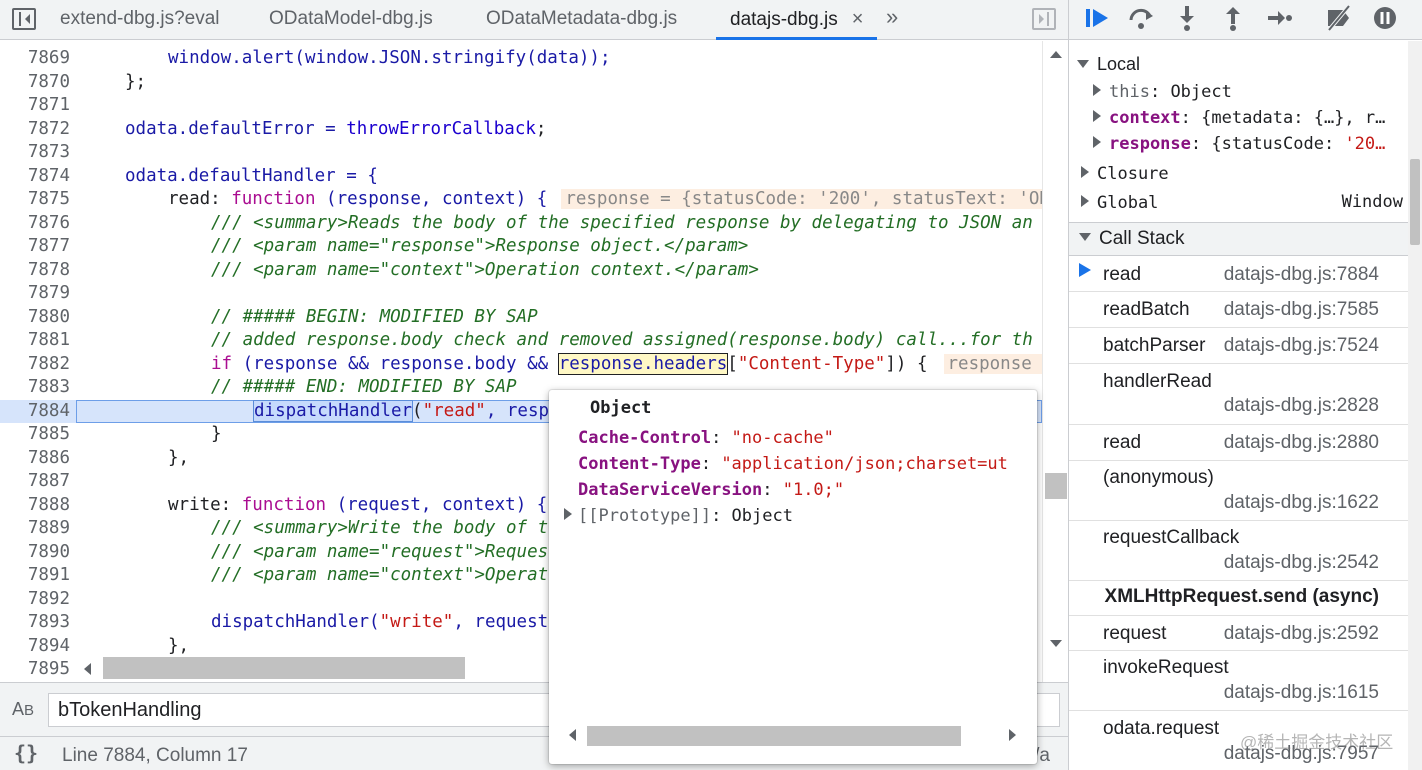 The image size is (1422, 770). I want to click on prototype-entry: [[Prototype]]: Object, so click(678, 516).